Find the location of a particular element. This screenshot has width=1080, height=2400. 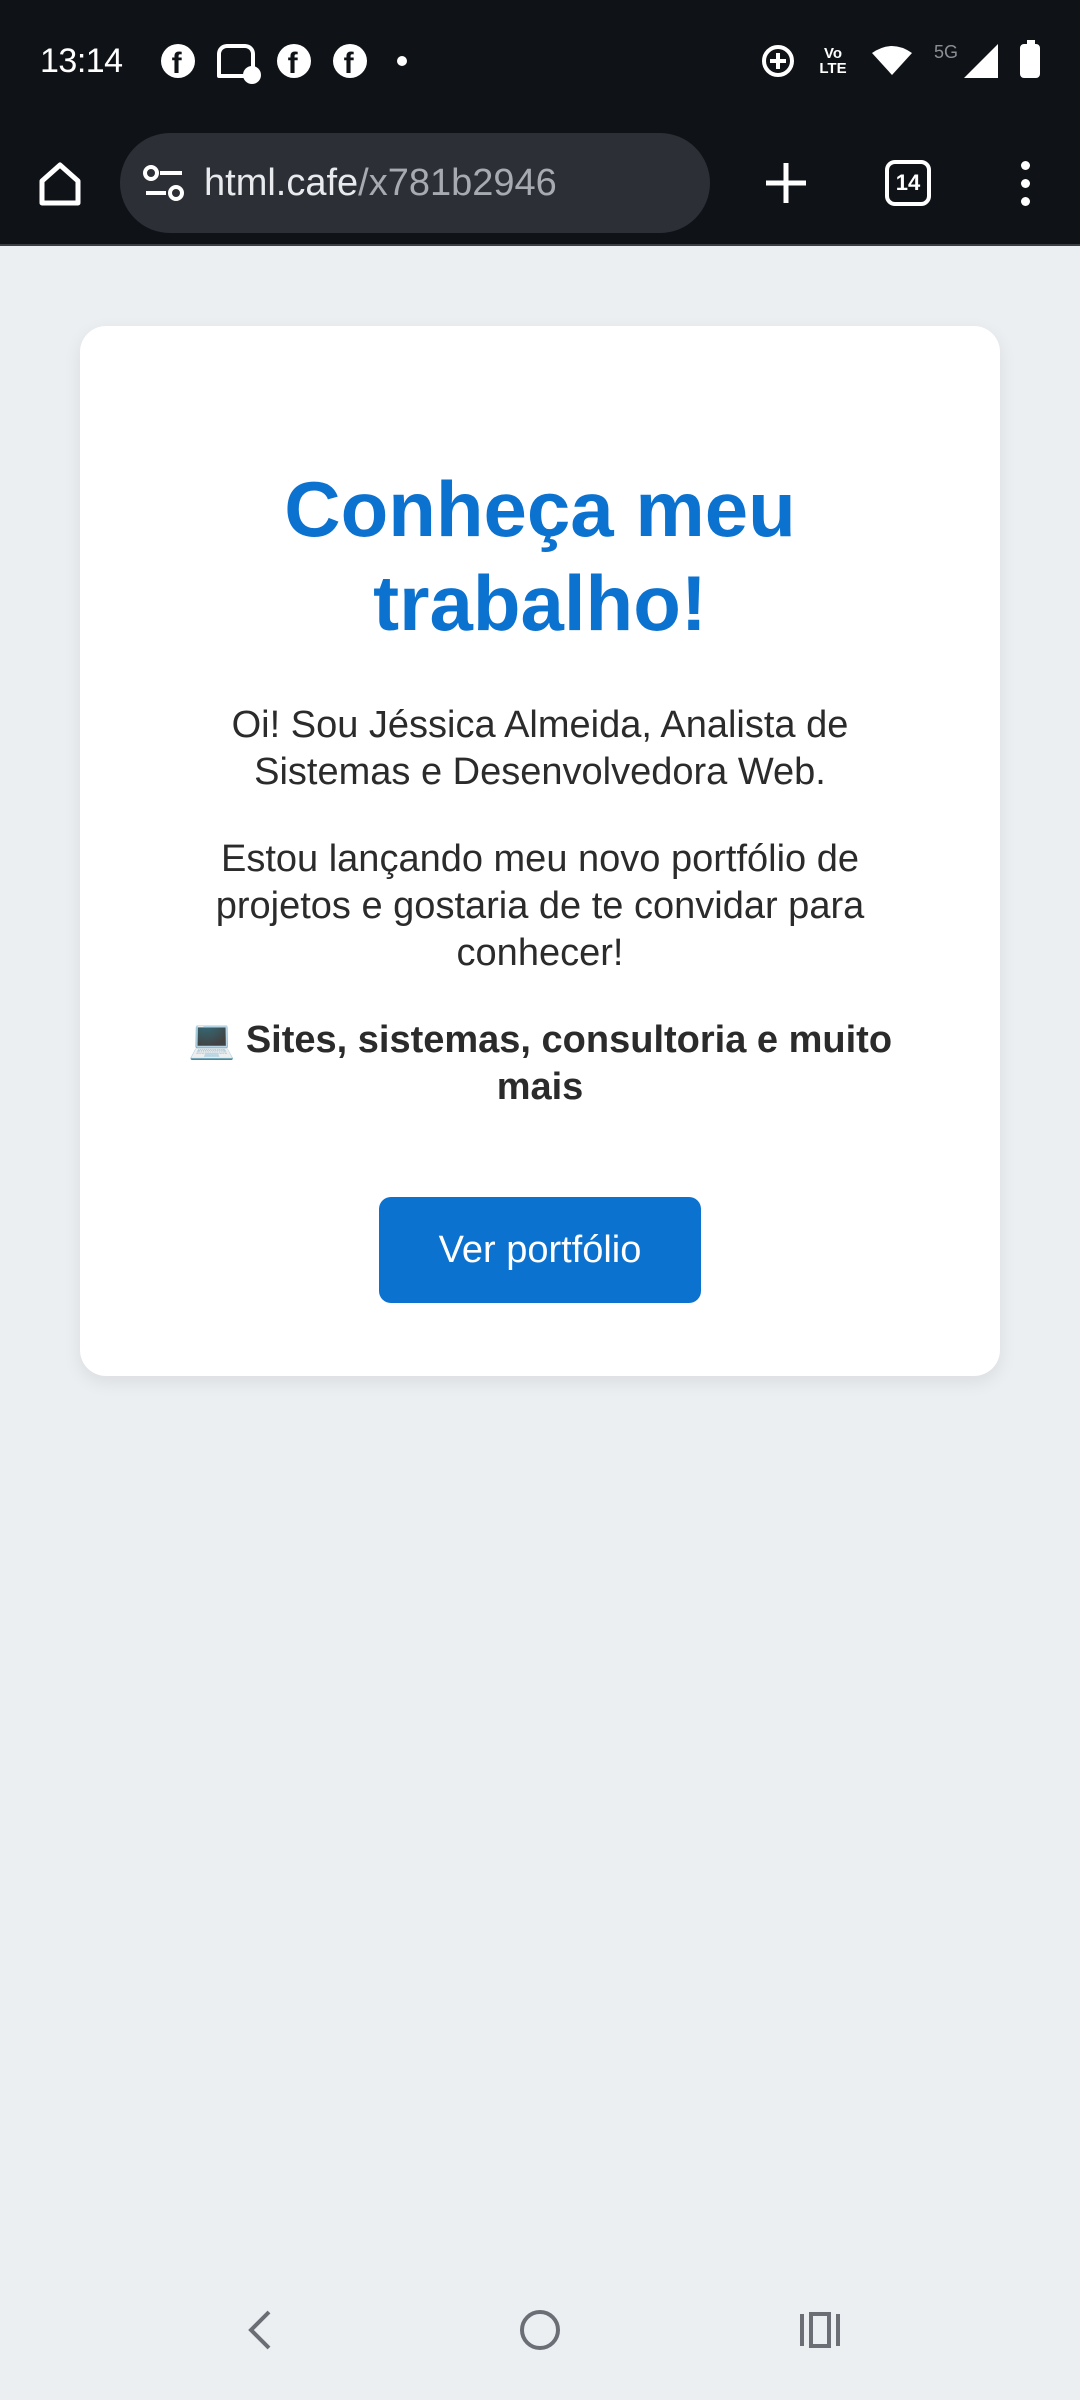

new-tab-button is located at coordinates (786, 183).